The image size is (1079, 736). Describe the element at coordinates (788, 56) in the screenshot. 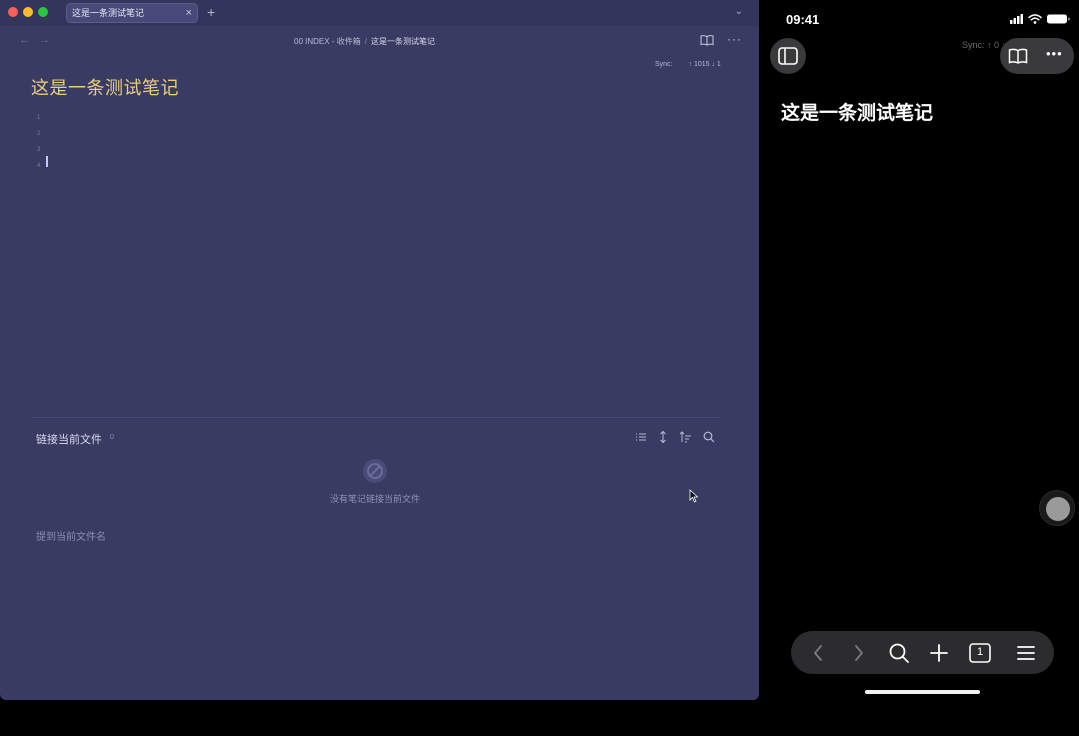

I see `sidebar-toggle-button` at that location.